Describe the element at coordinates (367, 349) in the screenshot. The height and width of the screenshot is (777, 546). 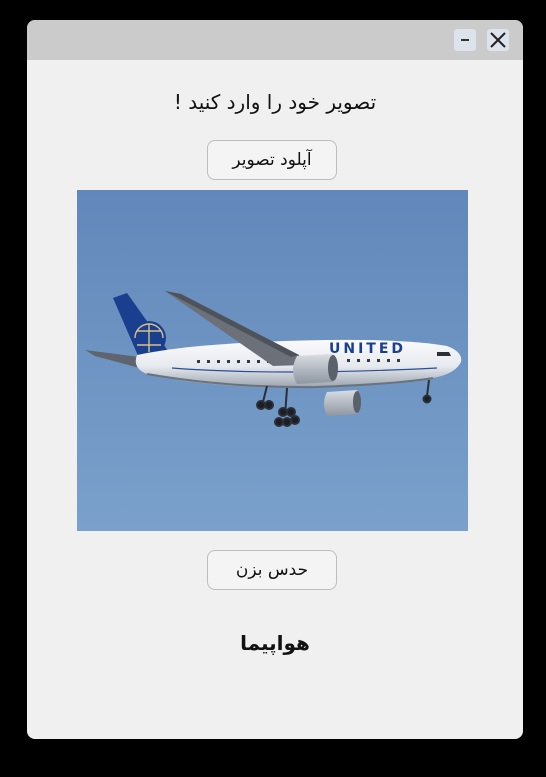
I see `livery-text: UNITED` at that location.